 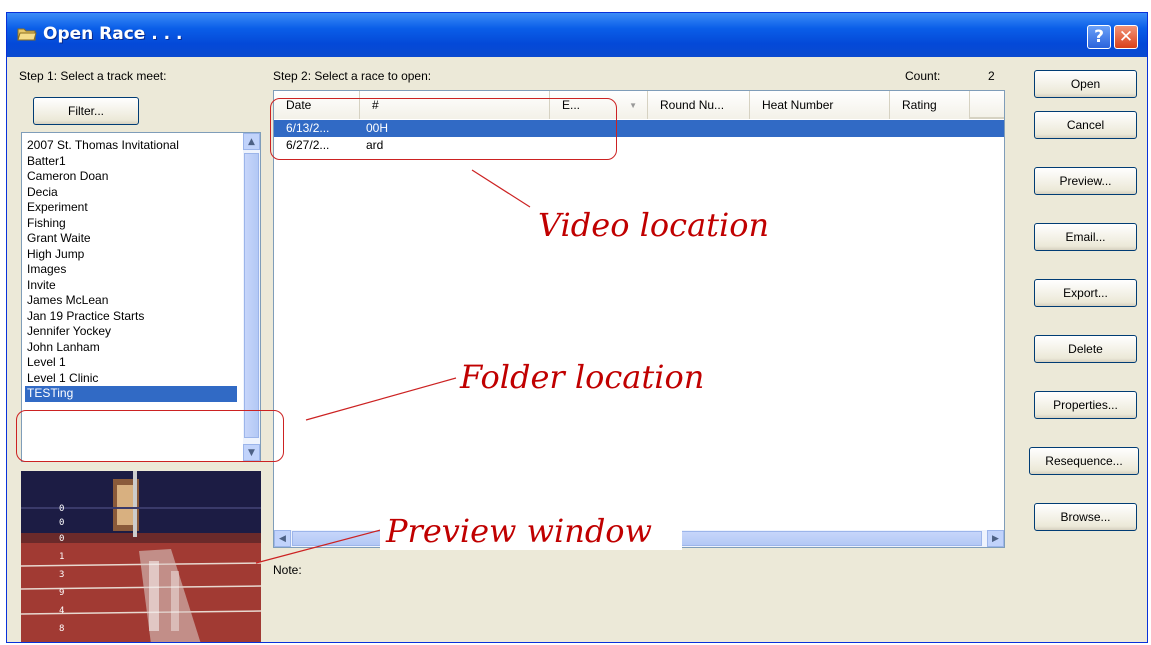 I want to click on list-item: Jan 19 Practice Starts, so click(x=131, y=317).